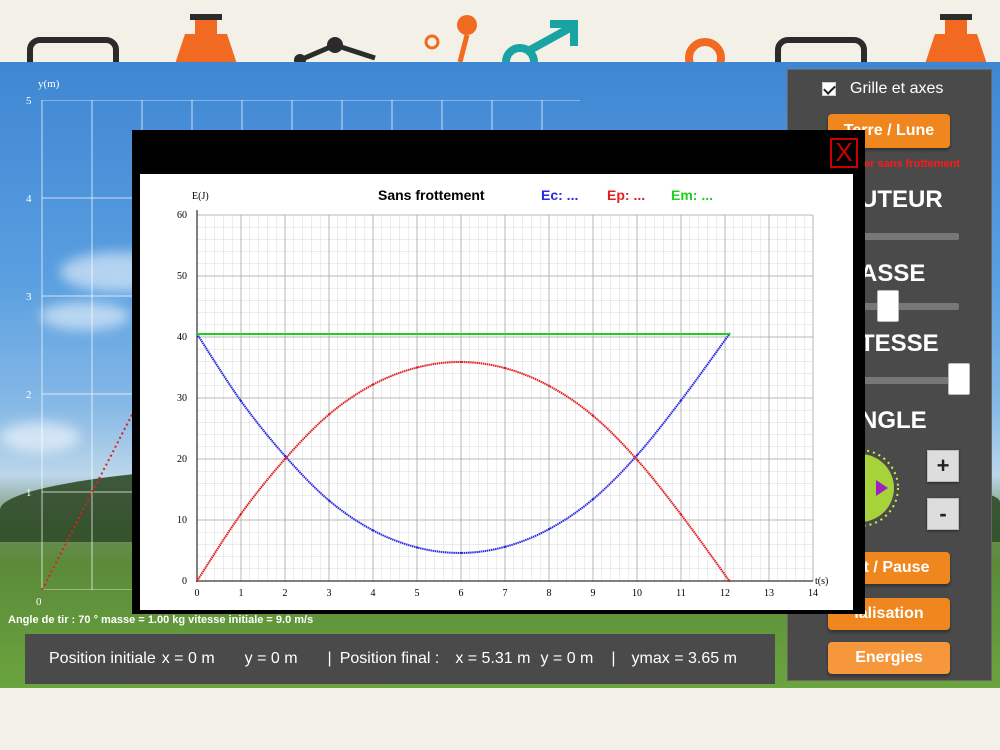 Image resolution: width=1000 pixels, height=750 pixels. Describe the element at coordinates (567, 658) in the screenshot. I see `final-y-value: y = 0 m` at that location.